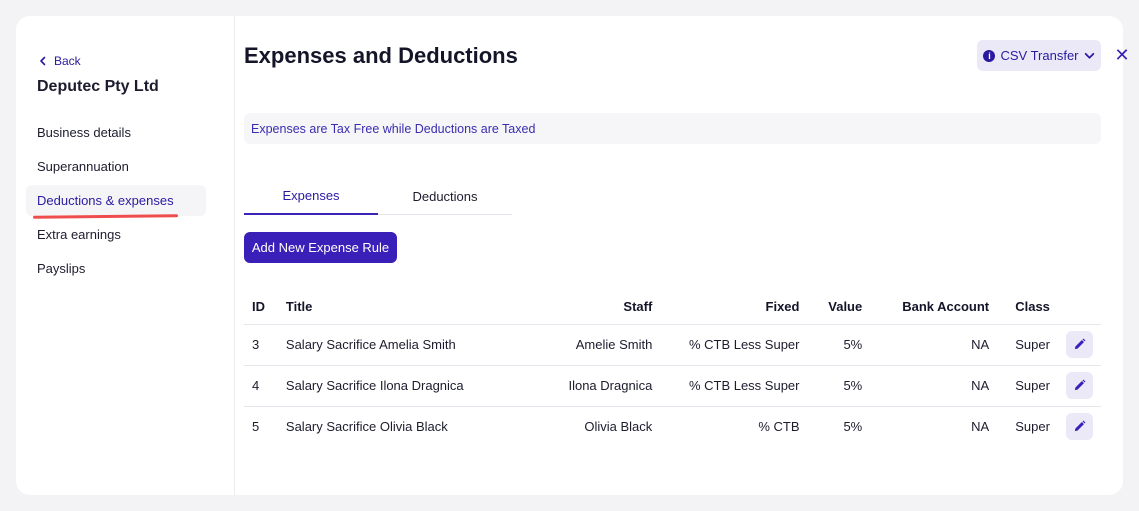 The image size is (1139, 511). What do you see at coordinates (261, 307) in the screenshot?
I see `column-header-id: ID` at bounding box center [261, 307].